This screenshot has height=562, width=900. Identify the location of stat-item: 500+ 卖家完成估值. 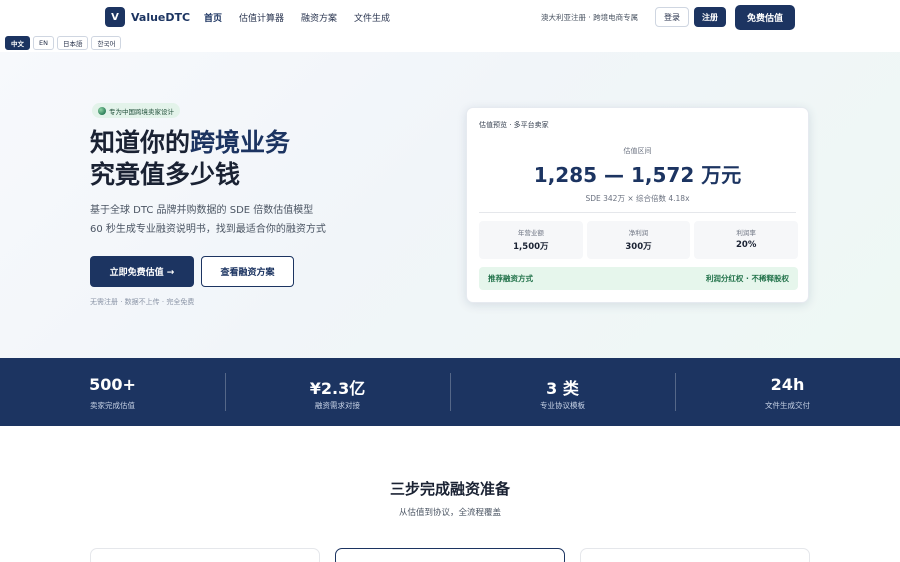
(112, 392).